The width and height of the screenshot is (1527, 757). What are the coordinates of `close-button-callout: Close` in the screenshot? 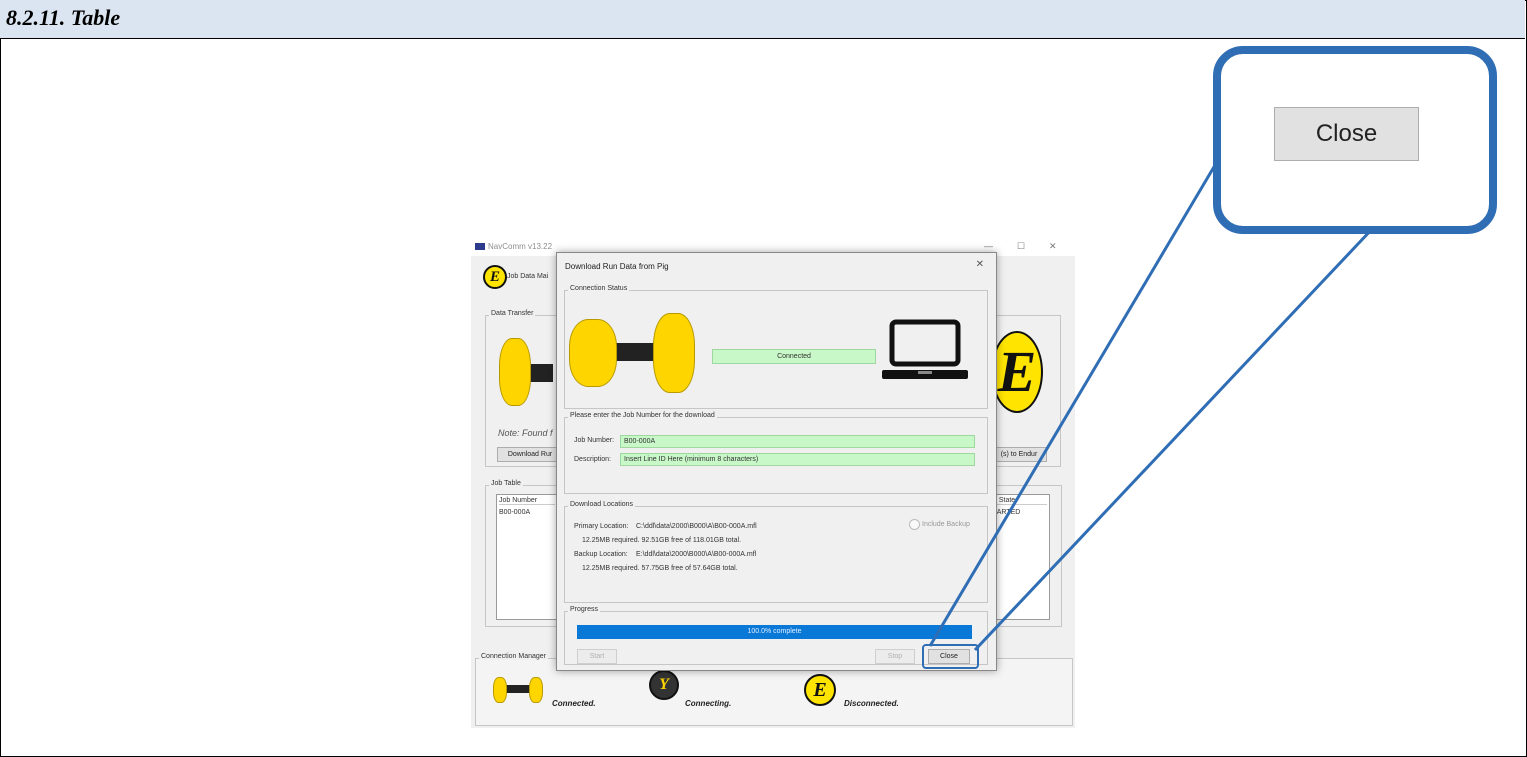 It's located at (1355, 140).